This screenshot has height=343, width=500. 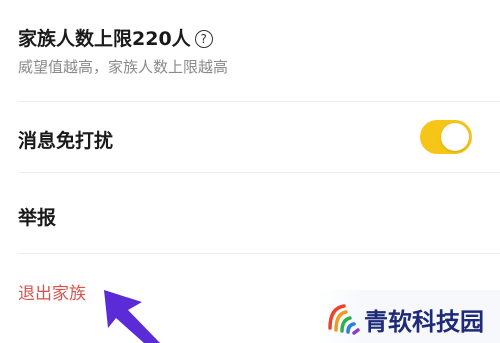 I want to click on family-limit-subtitle: 威望值越高，家族人数上限越高, so click(x=123, y=67).